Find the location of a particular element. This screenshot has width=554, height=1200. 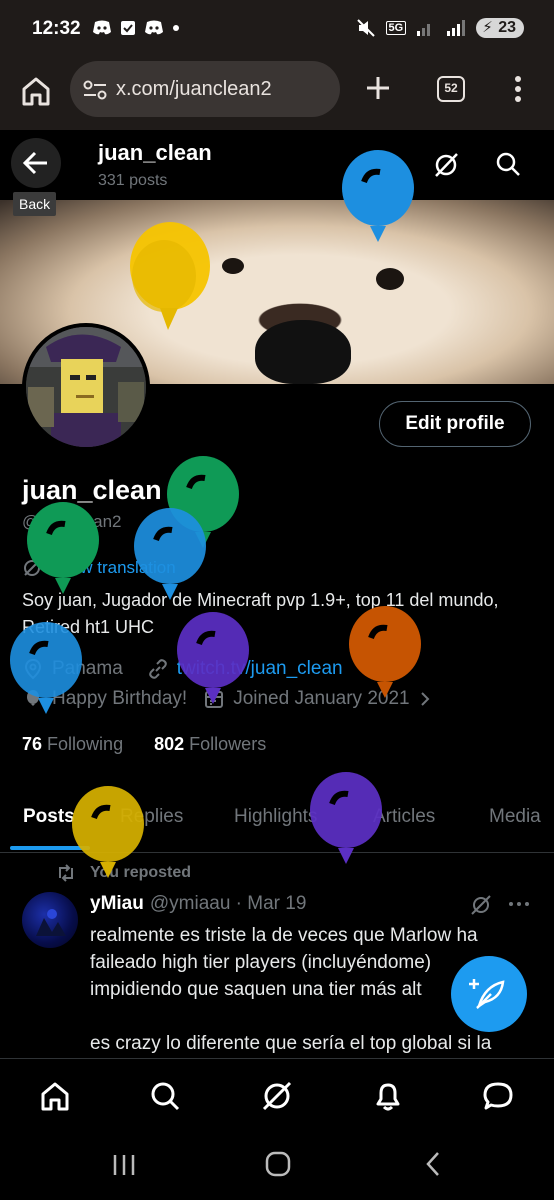

back-system-icon is located at coordinates (434, 1164).